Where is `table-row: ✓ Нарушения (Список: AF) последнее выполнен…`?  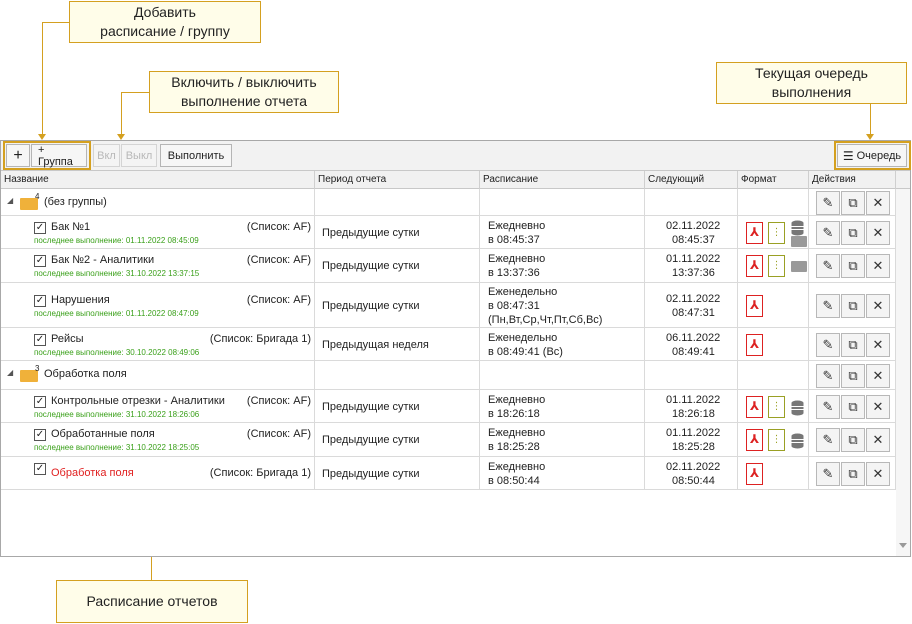 table-row: ✓ Нарушения (Список: AF) последнее выполнен… is located at coordinates (448, 305).